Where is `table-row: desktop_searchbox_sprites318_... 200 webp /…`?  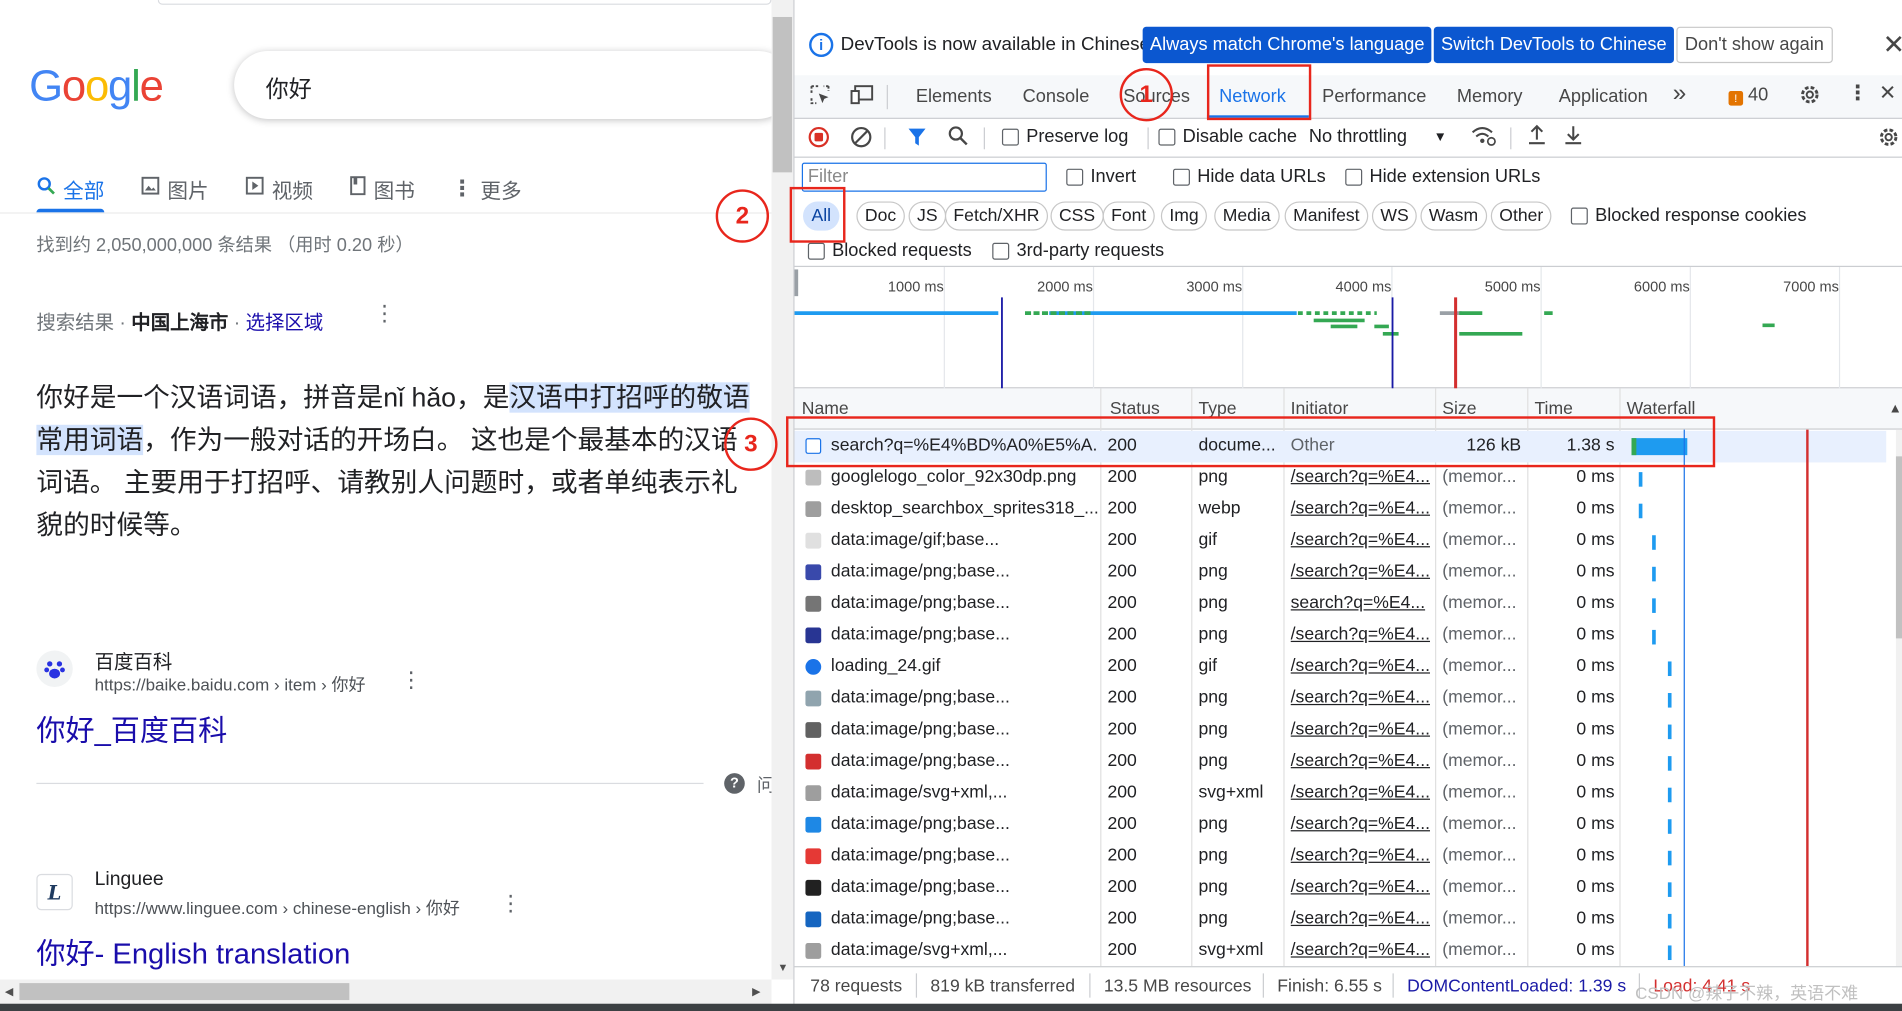 table-row: desktop_searchbox_sprites318_... 200 webp /… is located at coordinates (1341, 510).